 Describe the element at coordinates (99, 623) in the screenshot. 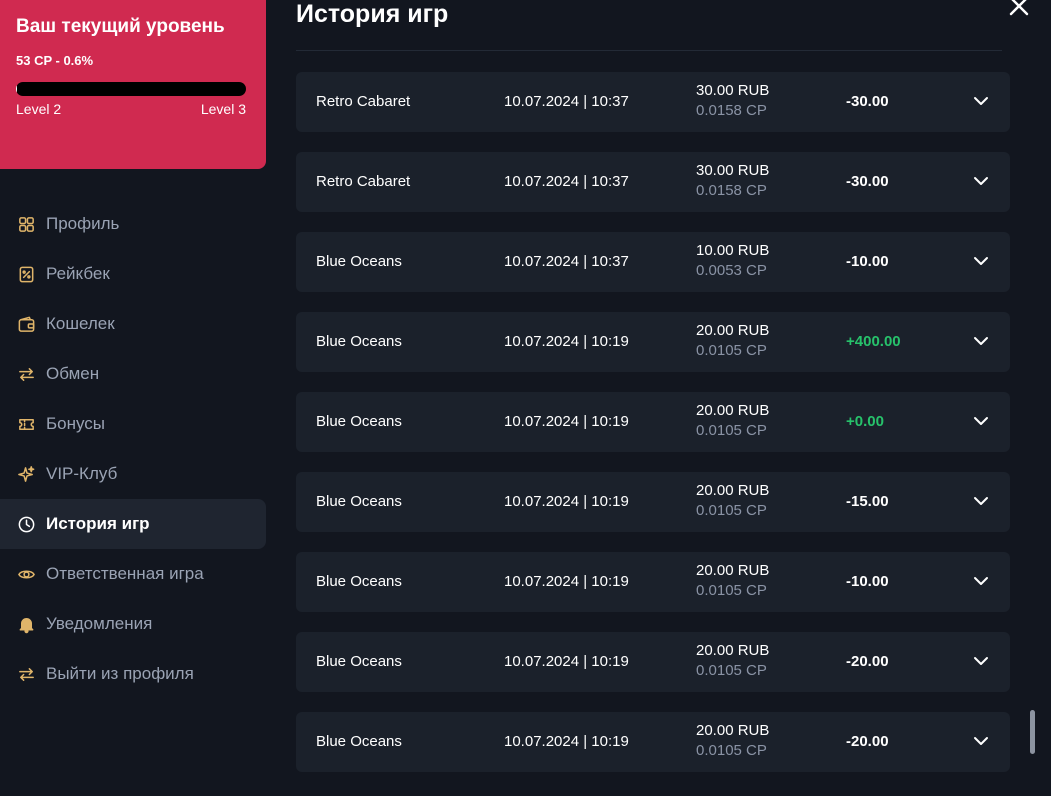

I see `sidebar-item-label: Уведомления` at that location.